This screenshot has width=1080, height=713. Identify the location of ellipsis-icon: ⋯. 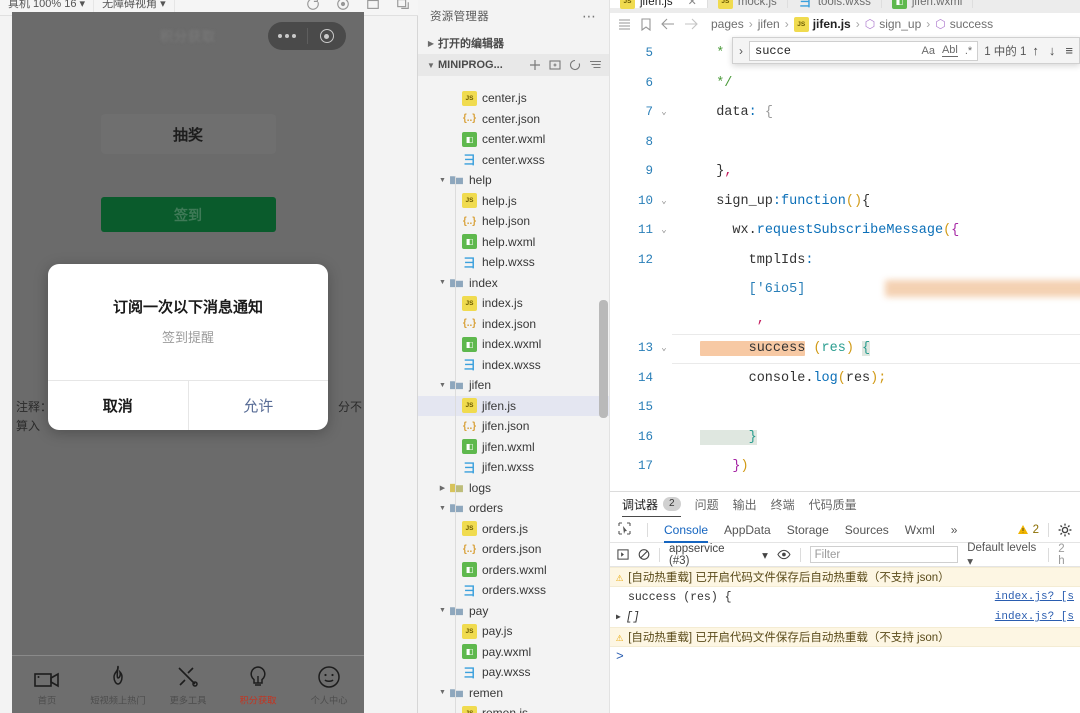
(589, 16).